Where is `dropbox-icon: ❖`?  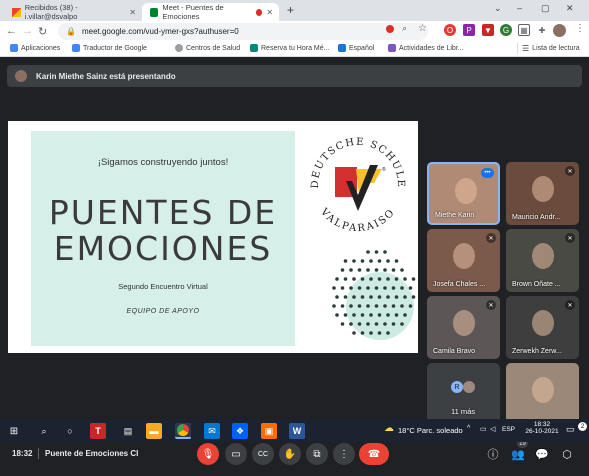
dropbox-icon: ❖ is located at coordinates (240, 431).